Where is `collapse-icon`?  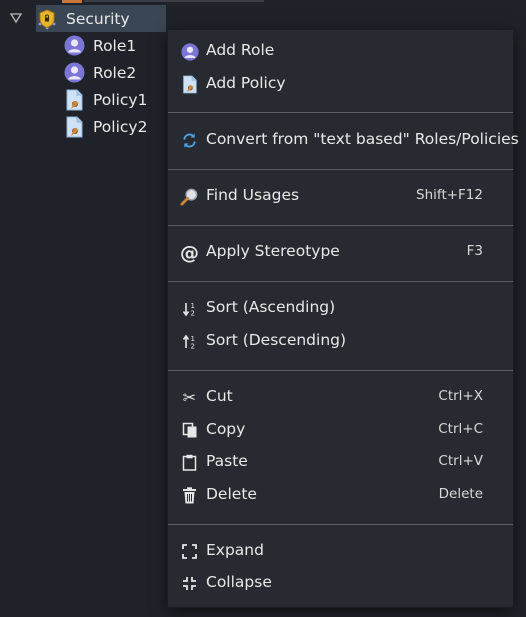
collapse-icon is located at coordinates (189, 583).